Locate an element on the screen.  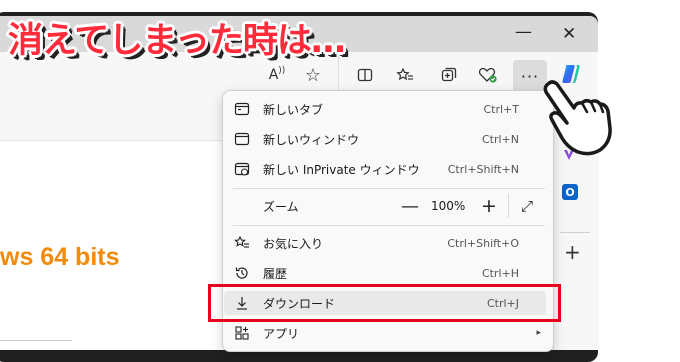
menu-item-shortcut: Ctrl+H is located at coordinates (500, 273).